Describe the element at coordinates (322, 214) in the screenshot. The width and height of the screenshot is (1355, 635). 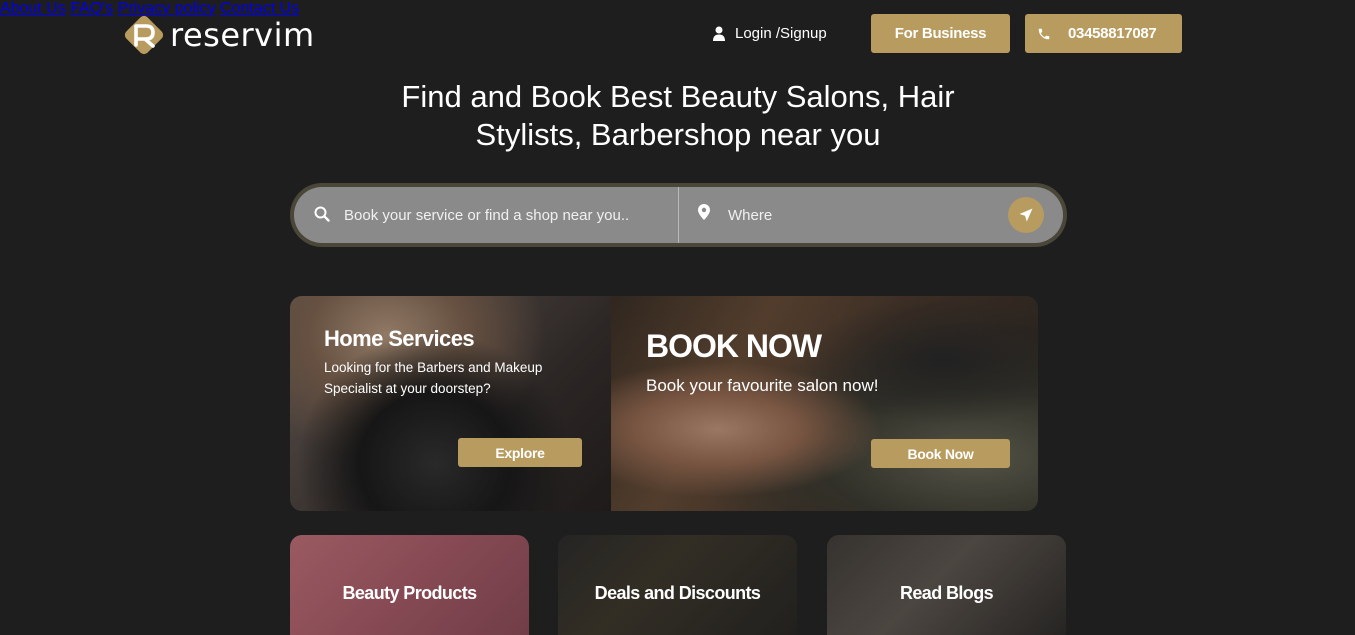
I see `search-icon` at that location.